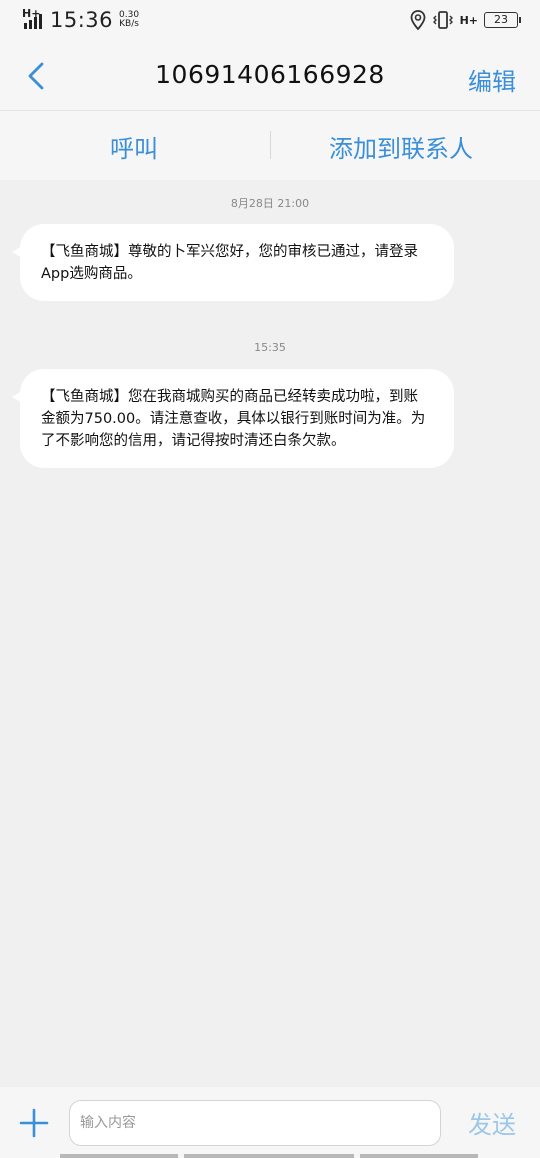 This screenshot has height=1158, width=540. What do you see at coordinates (34, 19) in the screenshot?
I see `signal-icon: H+` at bounding box center [34, 19].